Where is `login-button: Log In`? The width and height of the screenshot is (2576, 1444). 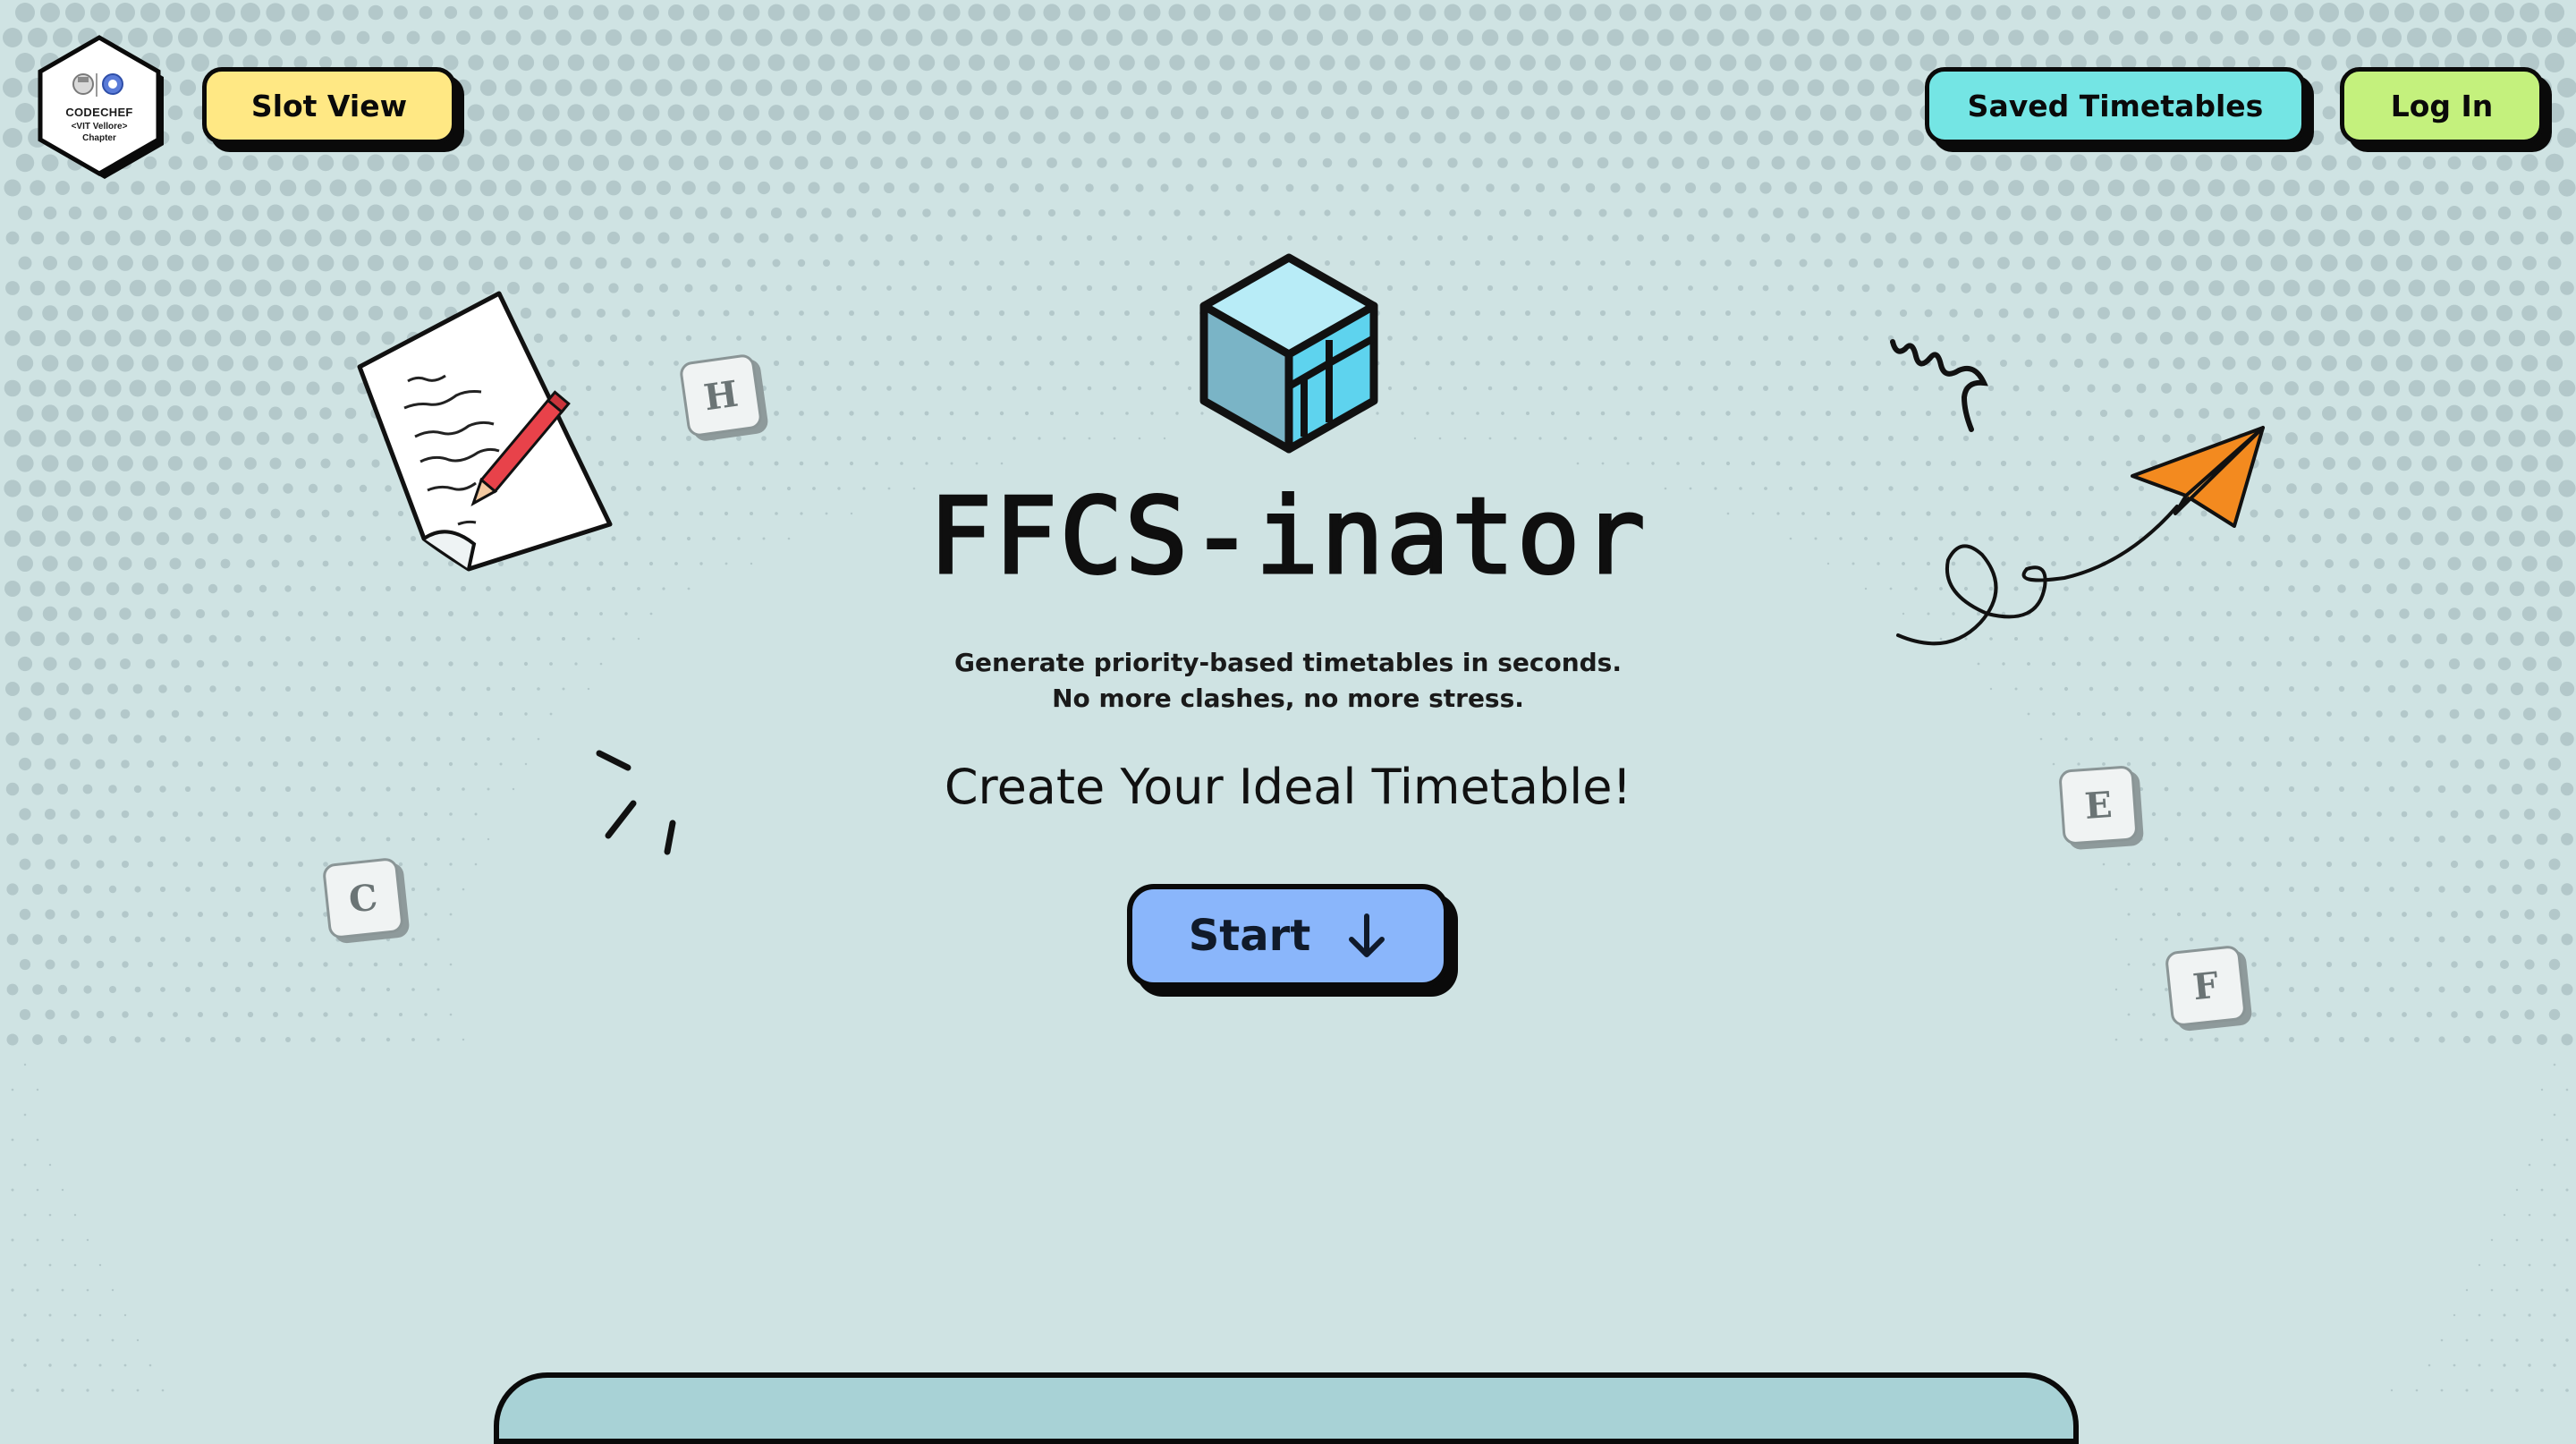 login-button: Log In is located at coordinates (2442, 105).